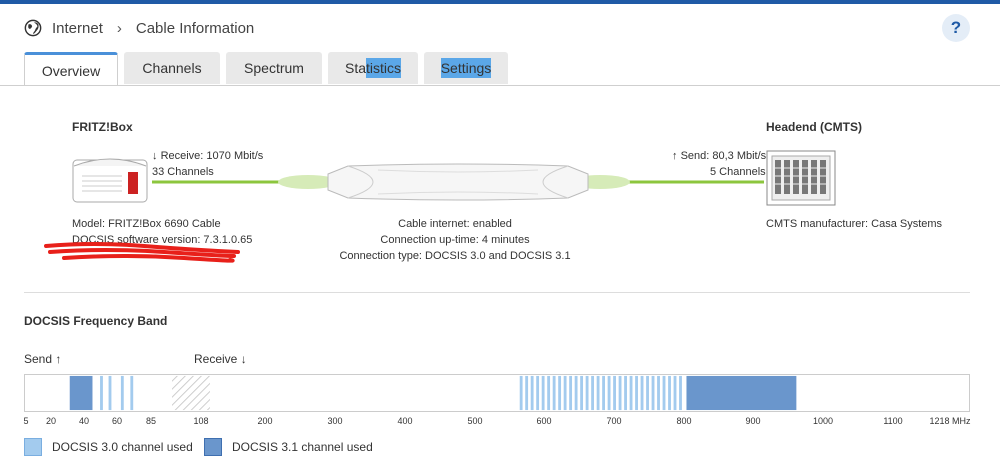  I want to click on section-divider, so click(497, 292).